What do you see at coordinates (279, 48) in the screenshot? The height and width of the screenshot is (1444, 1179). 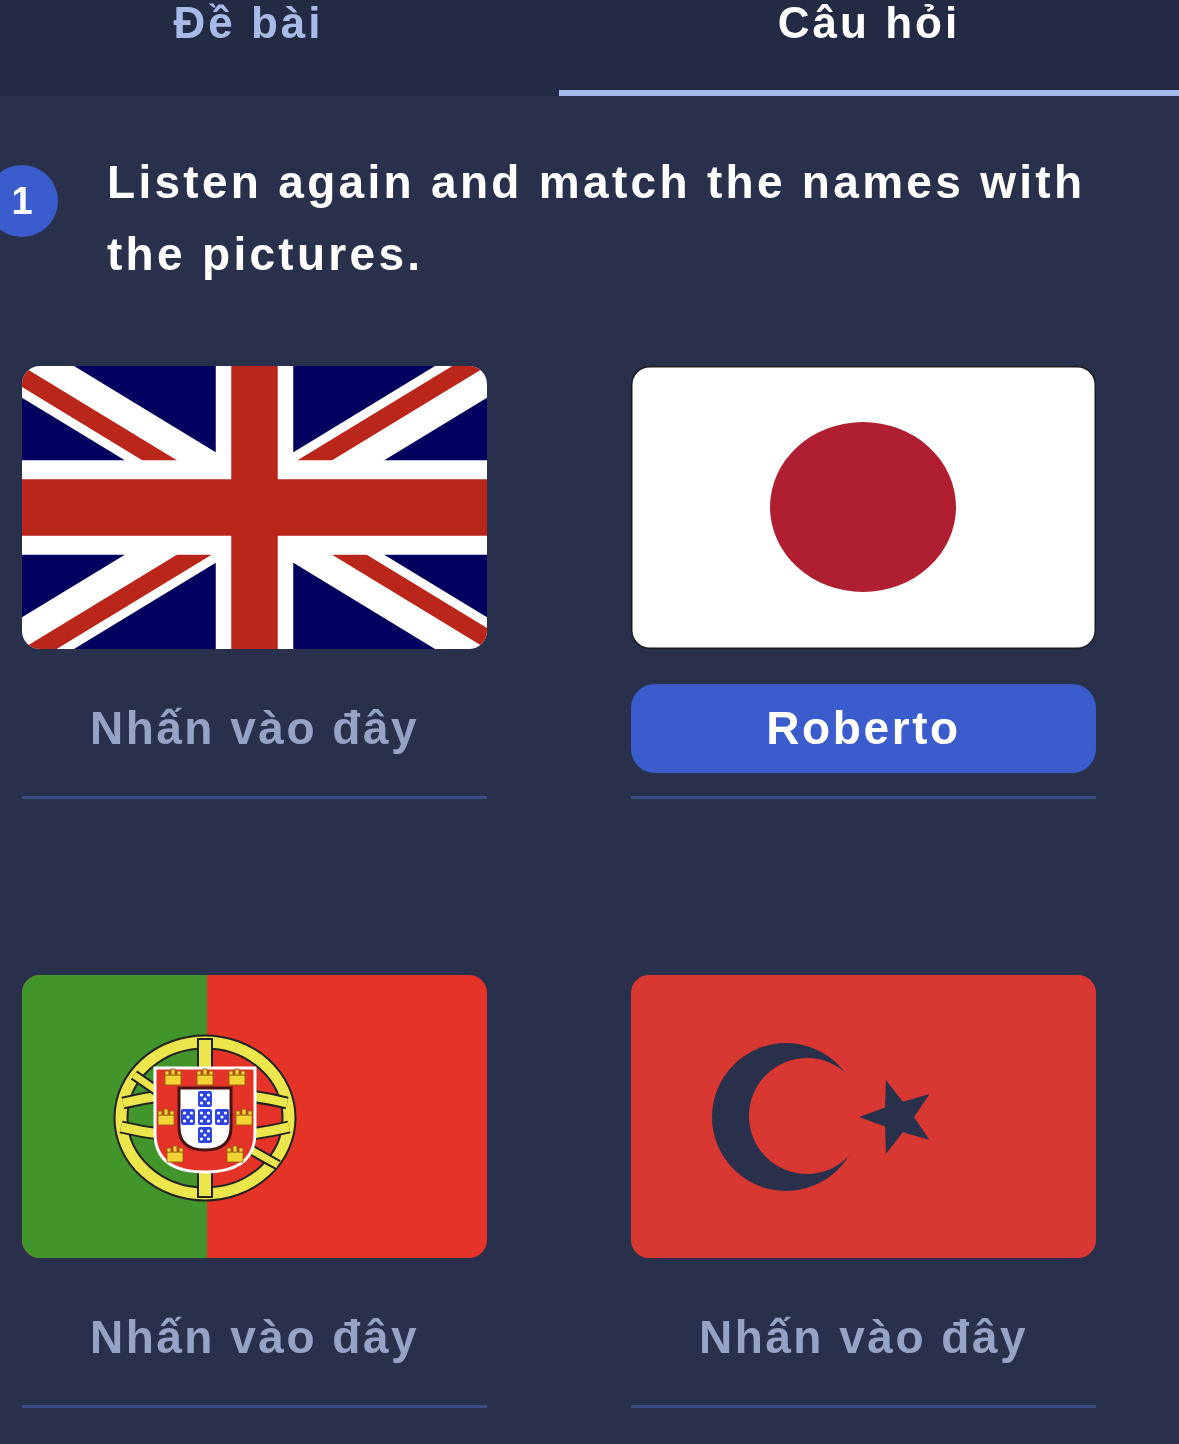 I see `tab: Đề bài` at bounding box center [279, 48].